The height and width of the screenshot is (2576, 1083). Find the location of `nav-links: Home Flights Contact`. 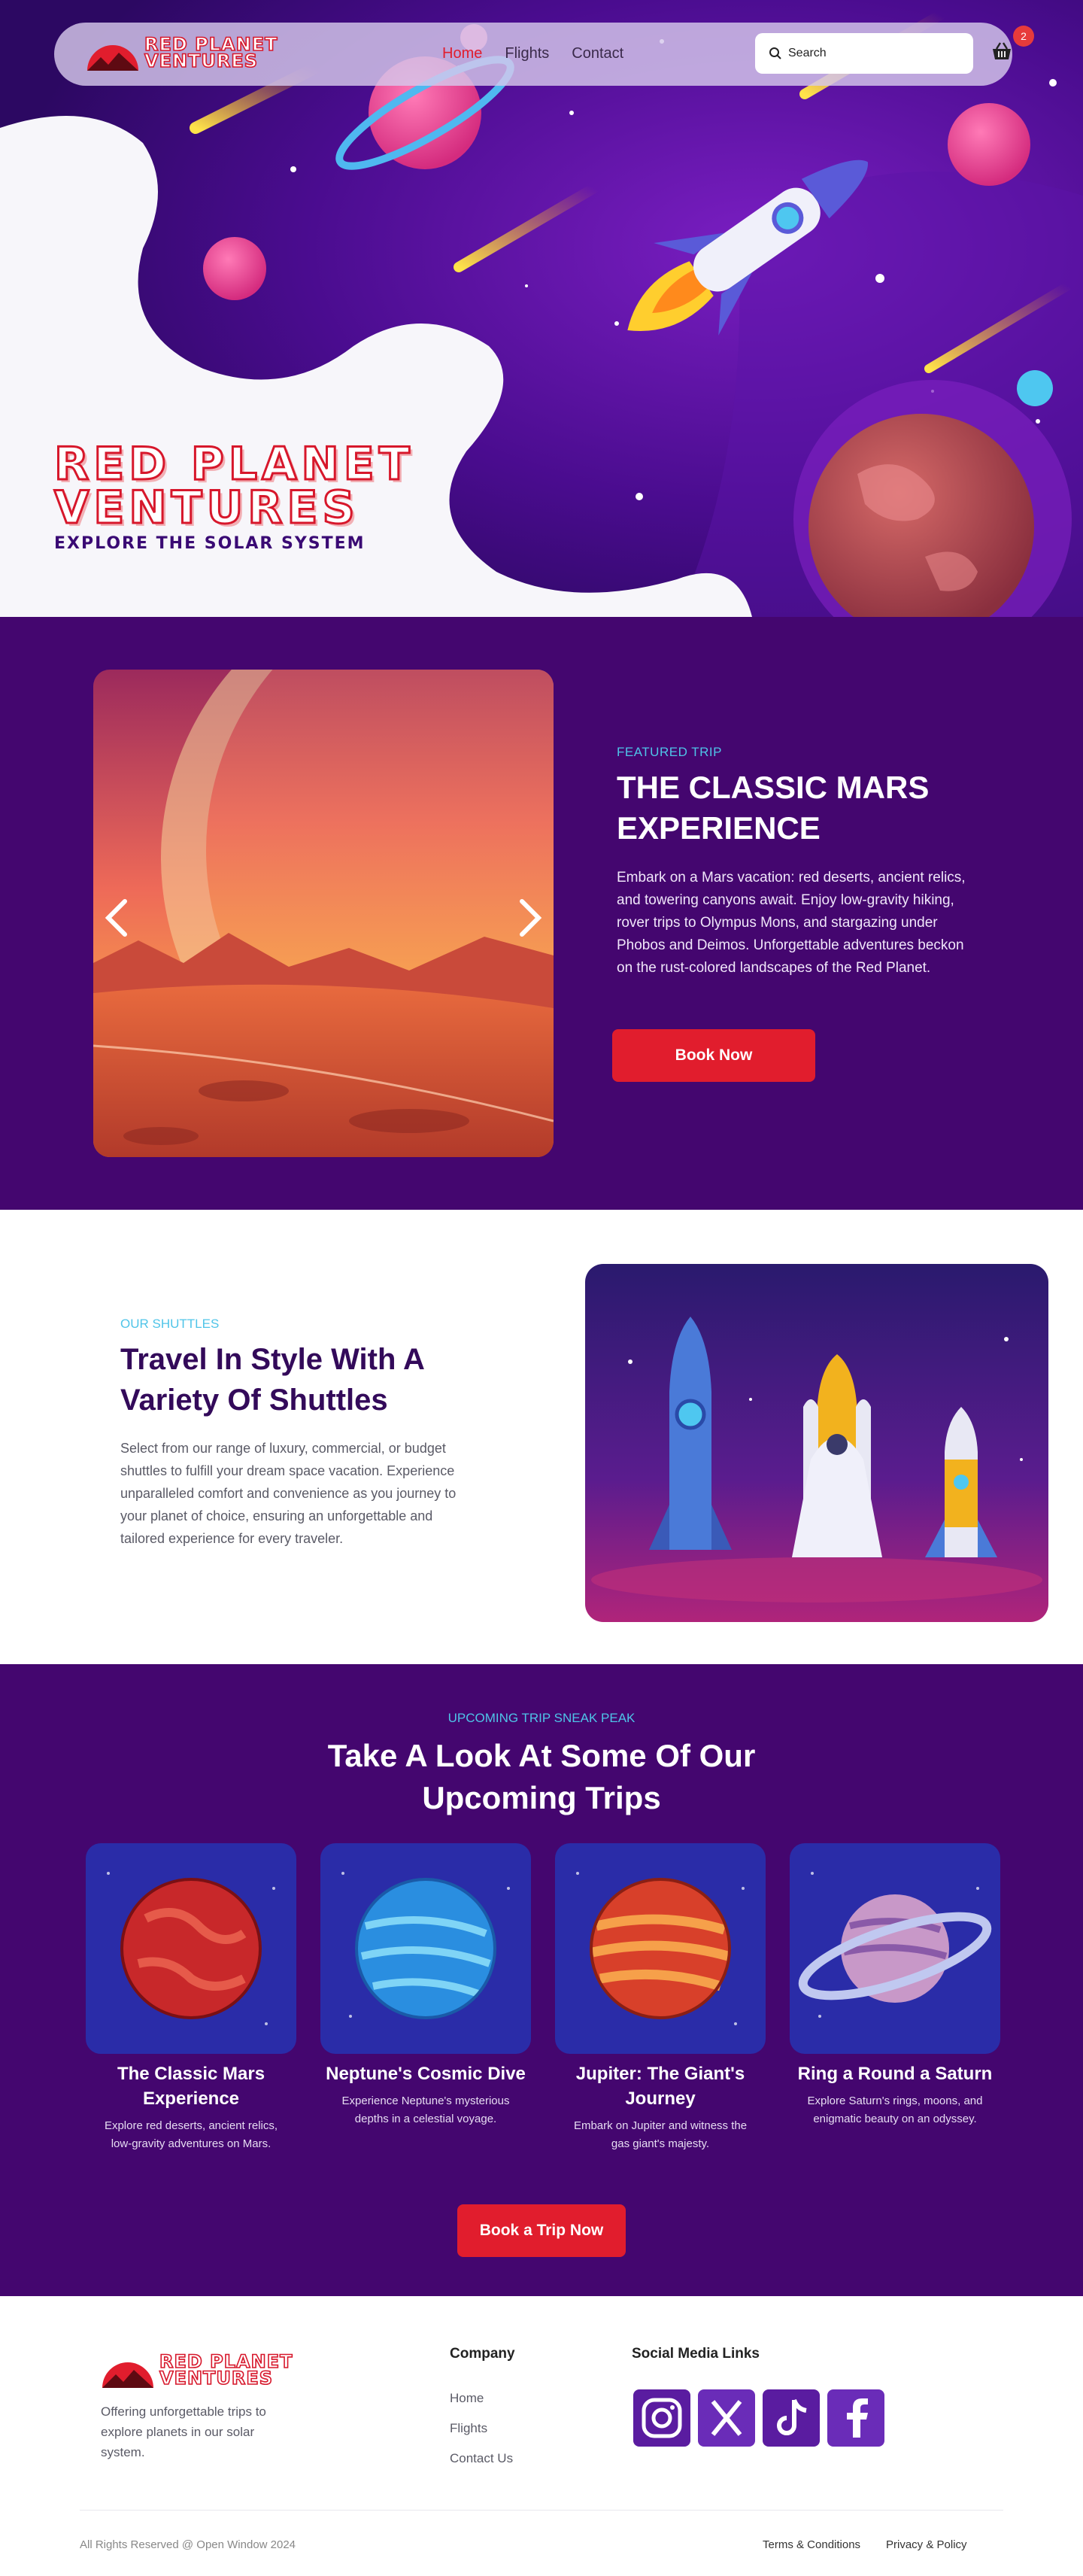

nav-links: Home Flights Contact is located at coordinates (532, 53).